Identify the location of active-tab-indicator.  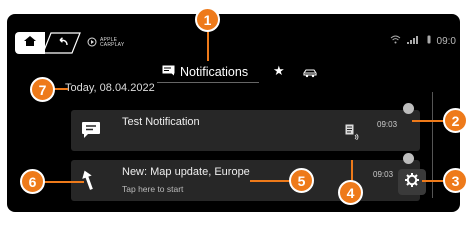
(208, 82).